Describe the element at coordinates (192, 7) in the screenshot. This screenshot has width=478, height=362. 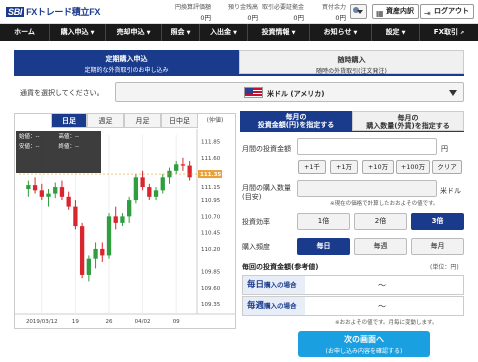
I see `stat-label: 円換算評価額` at that location.